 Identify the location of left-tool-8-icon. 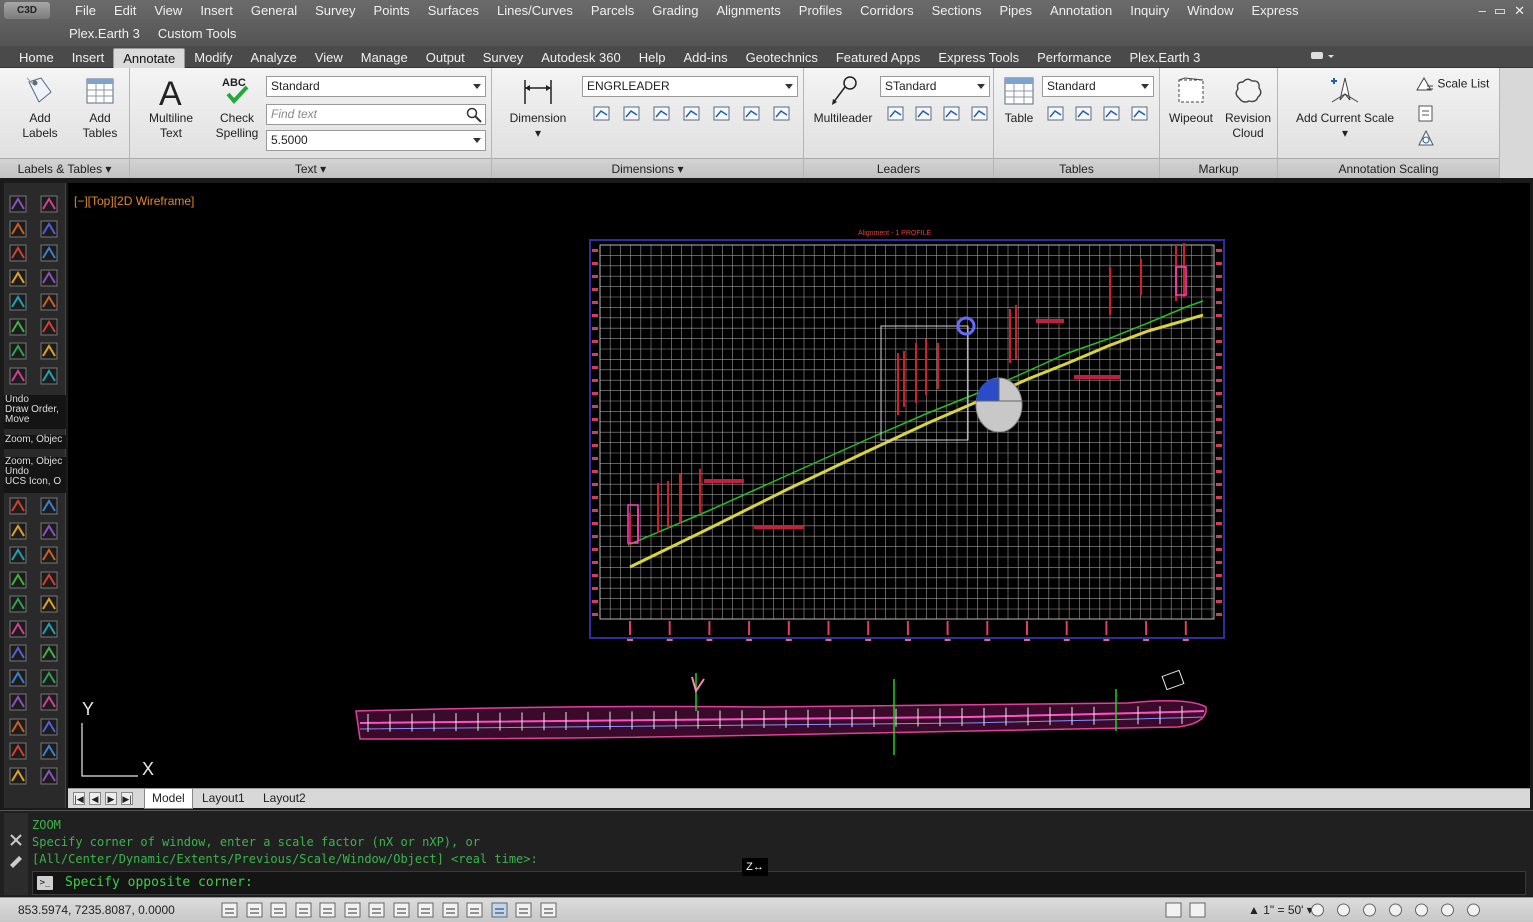
(18, 376).